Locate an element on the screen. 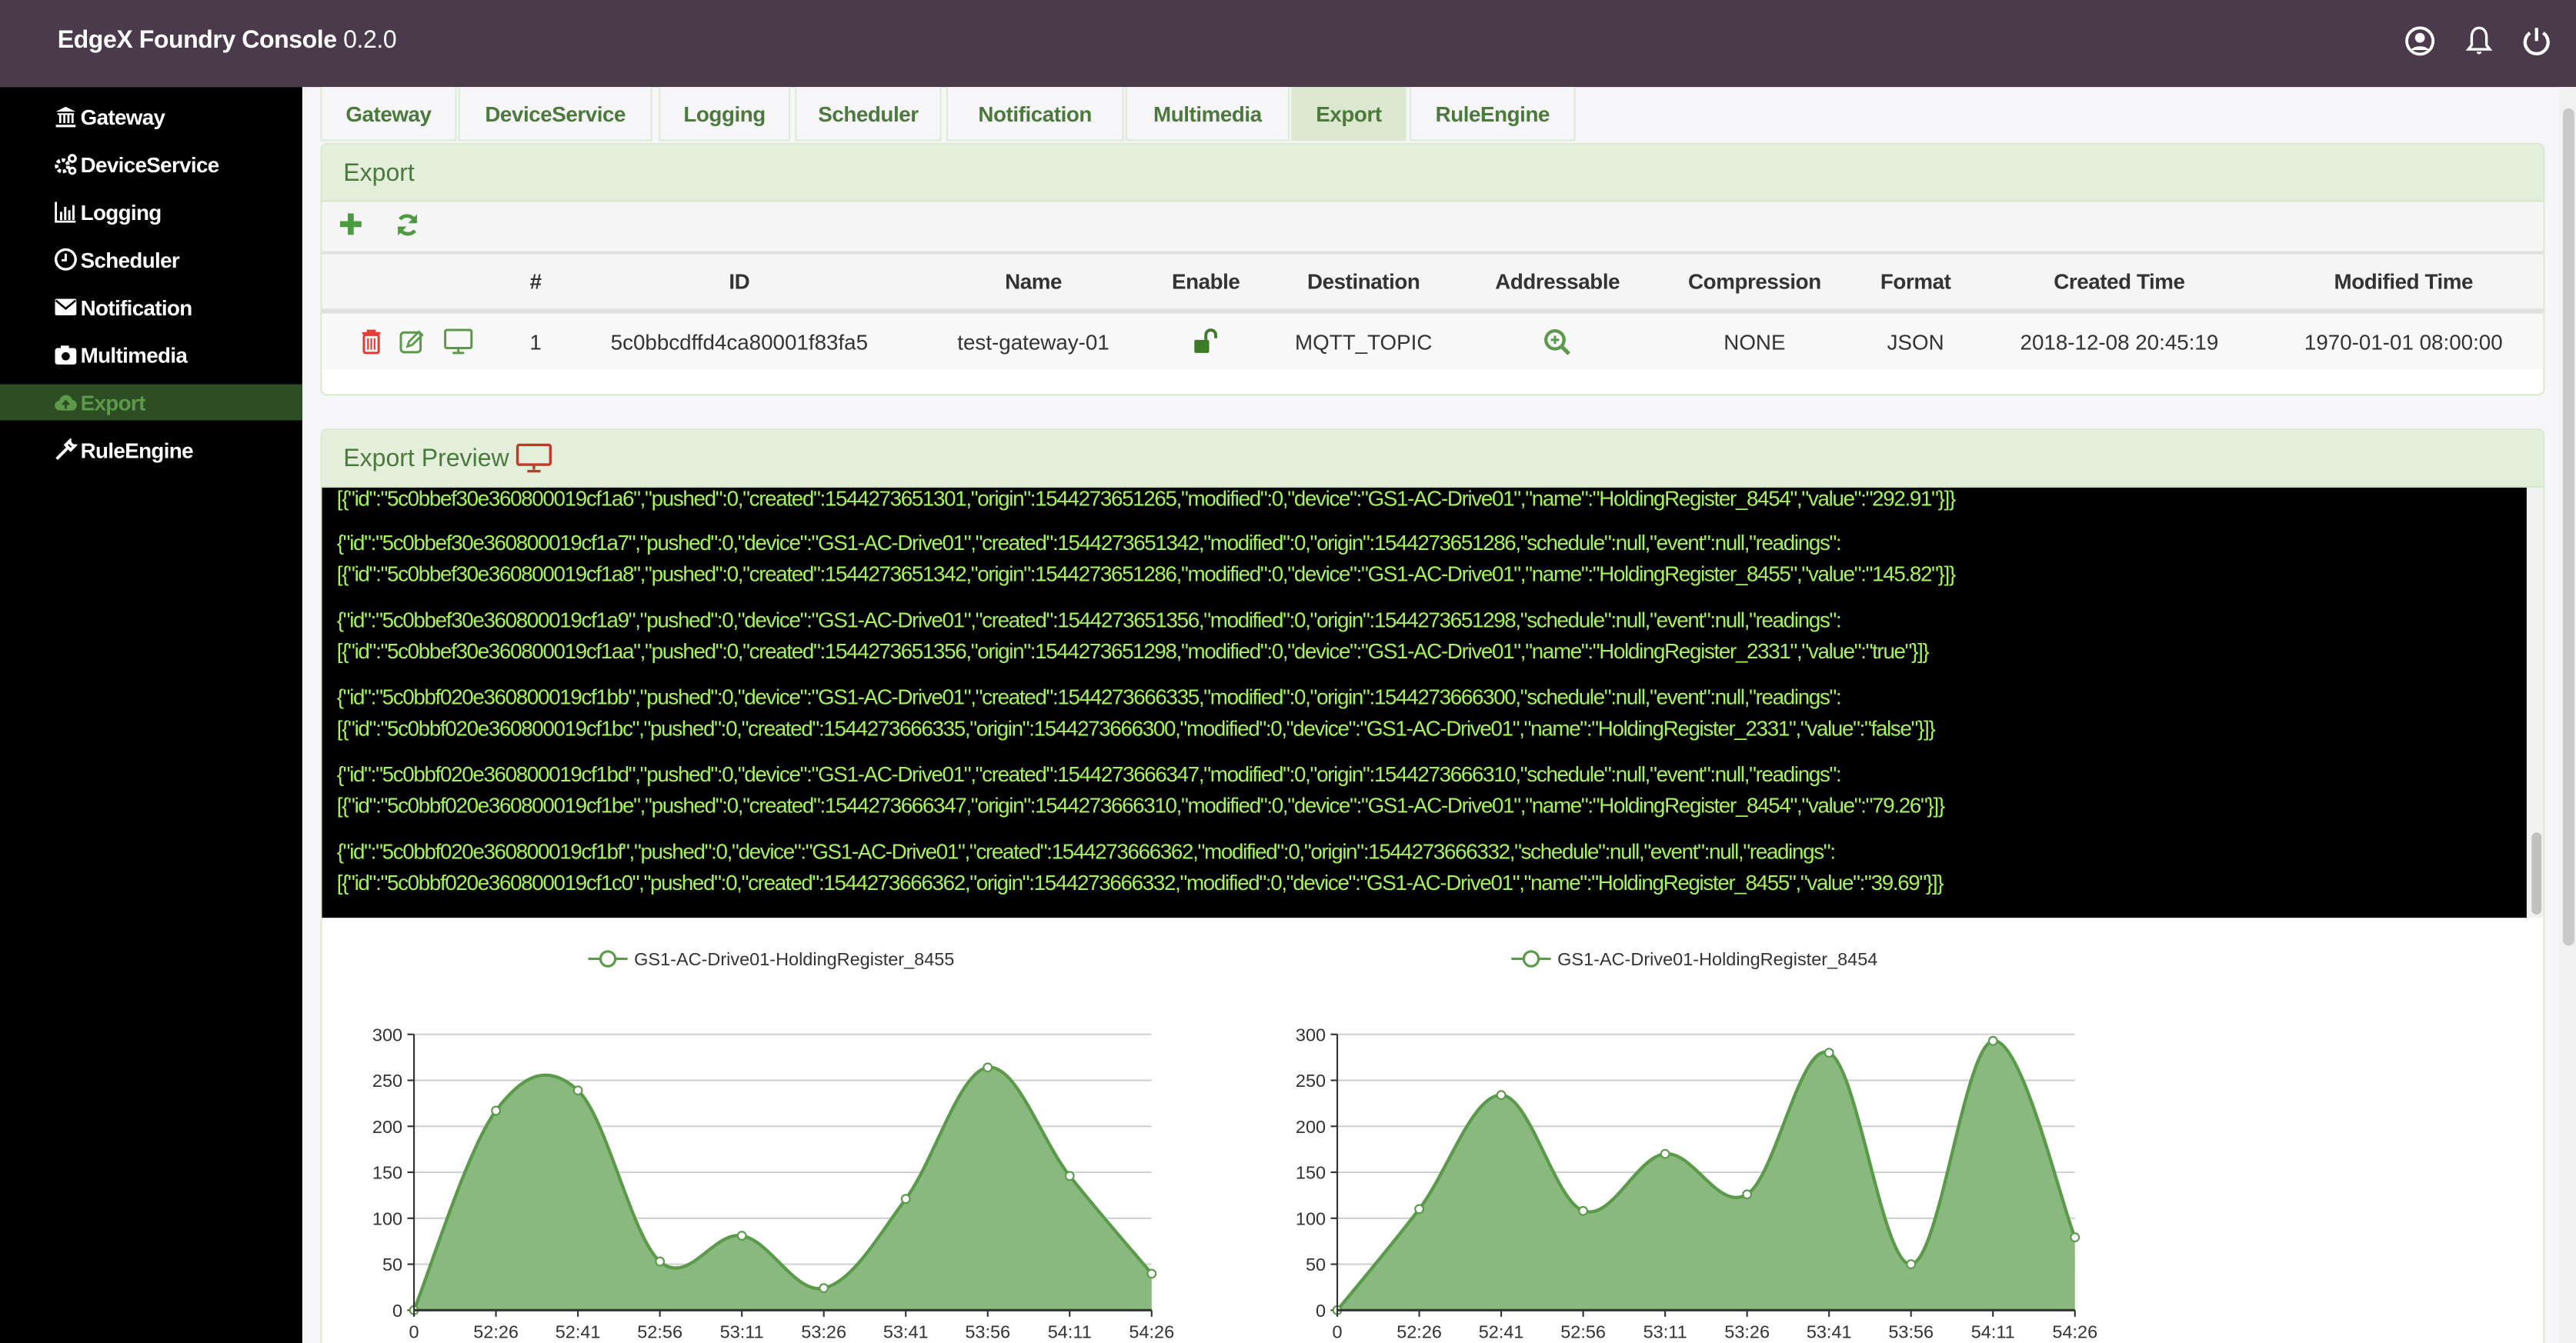  tab-scheduler: Scheduler is located at coordinates (869, 114).